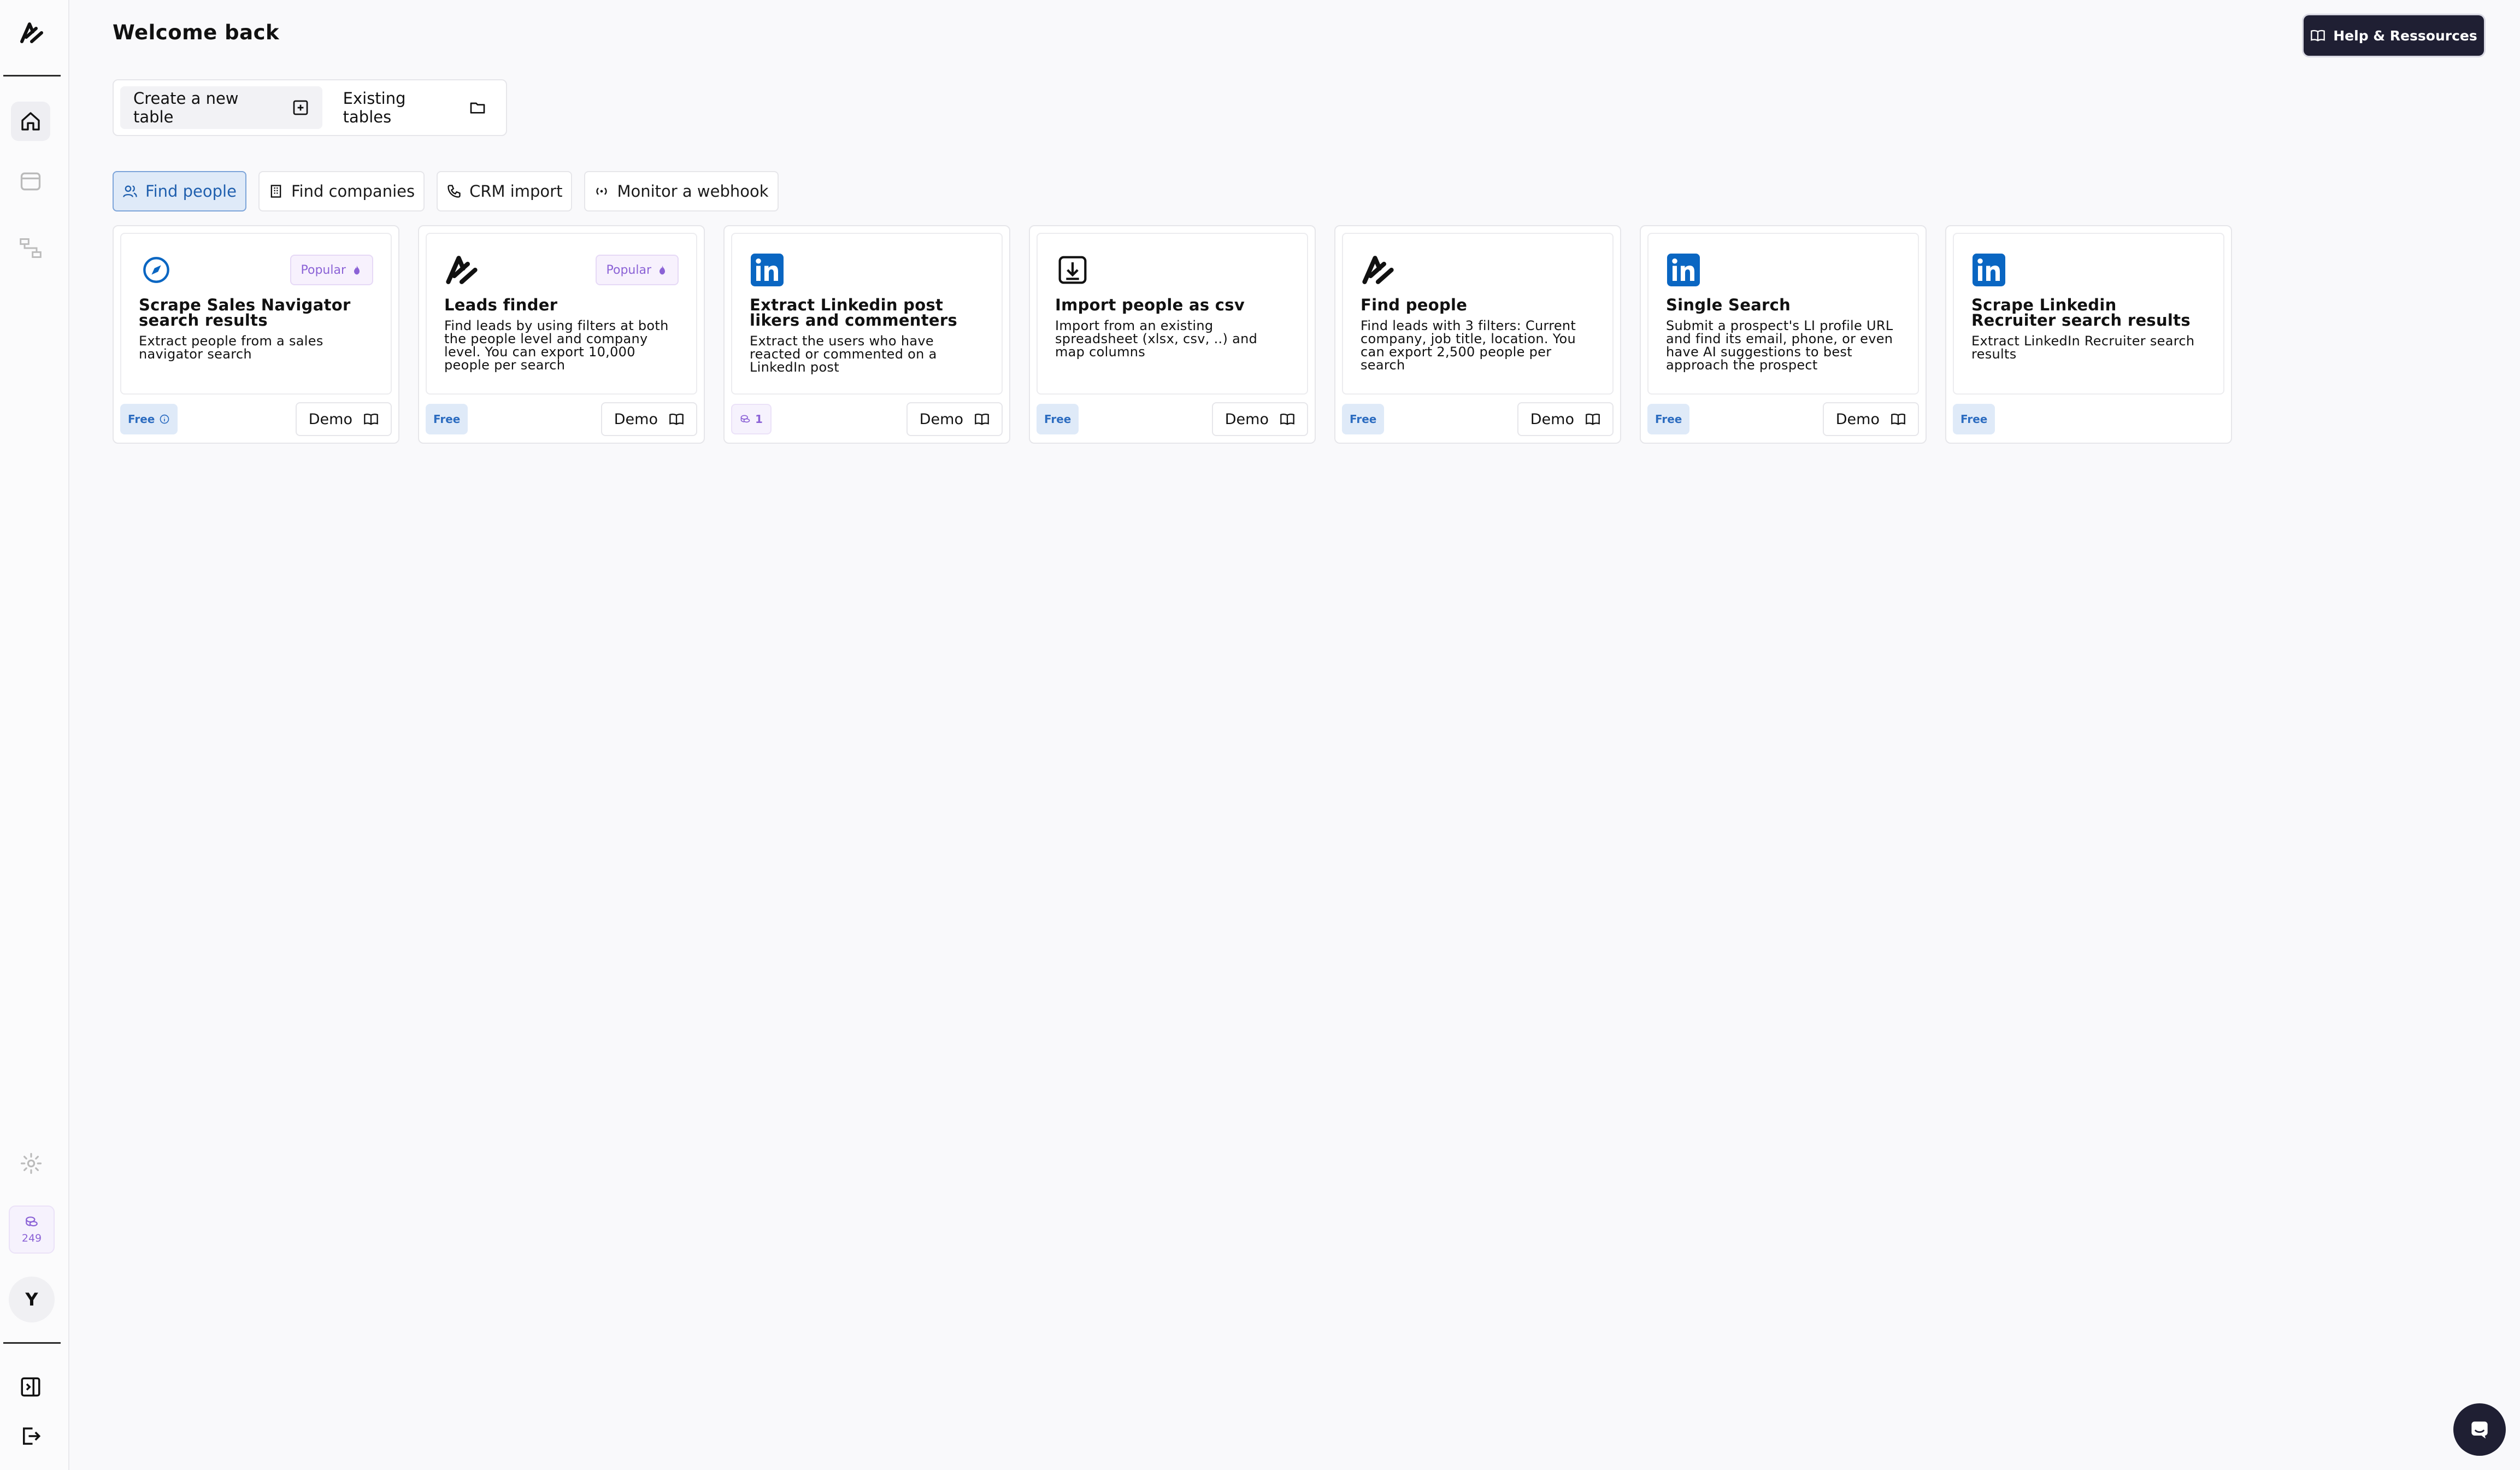  Describe the element at coordinates (164, 419) in the screenshot. I see `info-icon` at that location.